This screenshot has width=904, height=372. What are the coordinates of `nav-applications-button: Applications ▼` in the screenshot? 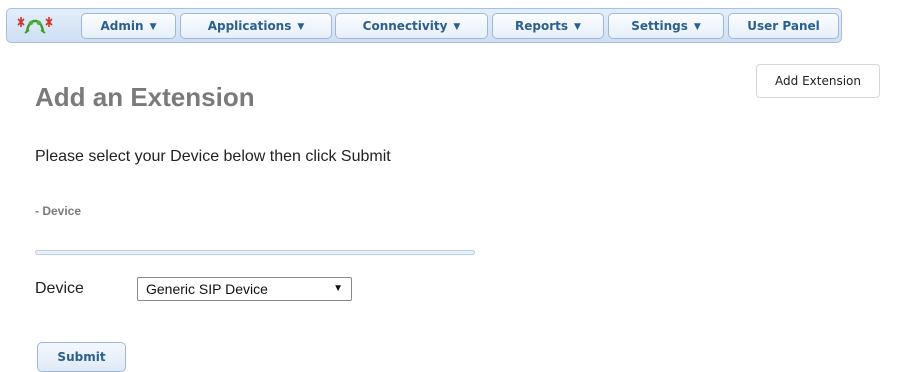 It's located at (256, 26).